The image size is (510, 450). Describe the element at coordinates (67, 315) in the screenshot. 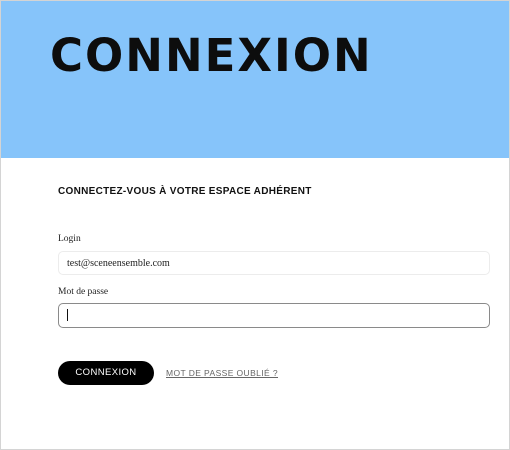

I see `text-cursor` at that location.